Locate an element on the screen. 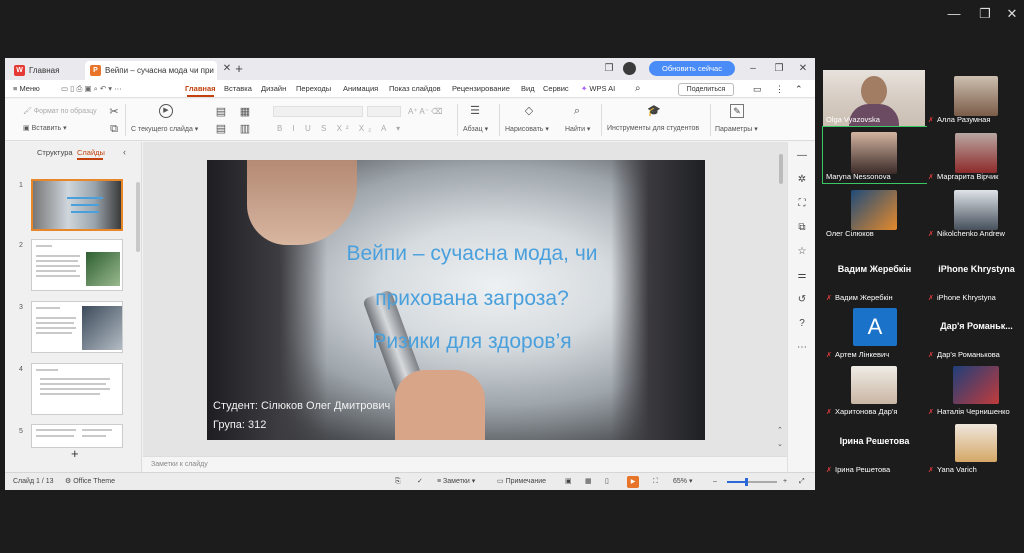 Image resolution: width=1024 pixels, height=553 pixels. wps-ai-button: ✦ WPS AI is located at coordinates (598, 89).